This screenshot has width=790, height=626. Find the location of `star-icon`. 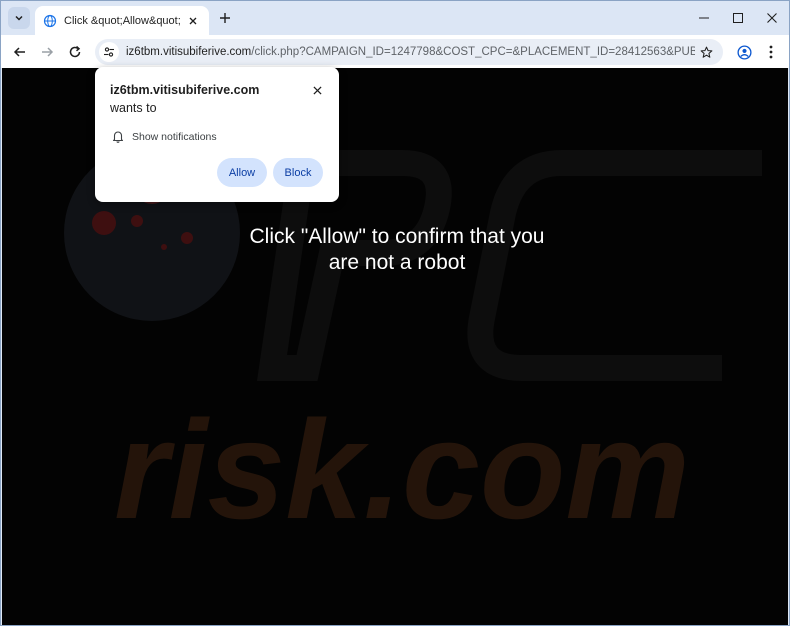

star-icon is located at coordinates (706, 52).